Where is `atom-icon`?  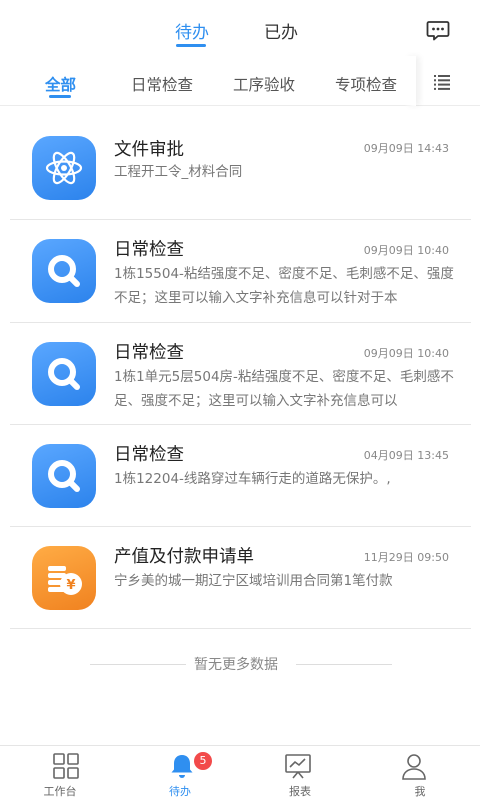
atom-icon is located at coordinates (64, 168).